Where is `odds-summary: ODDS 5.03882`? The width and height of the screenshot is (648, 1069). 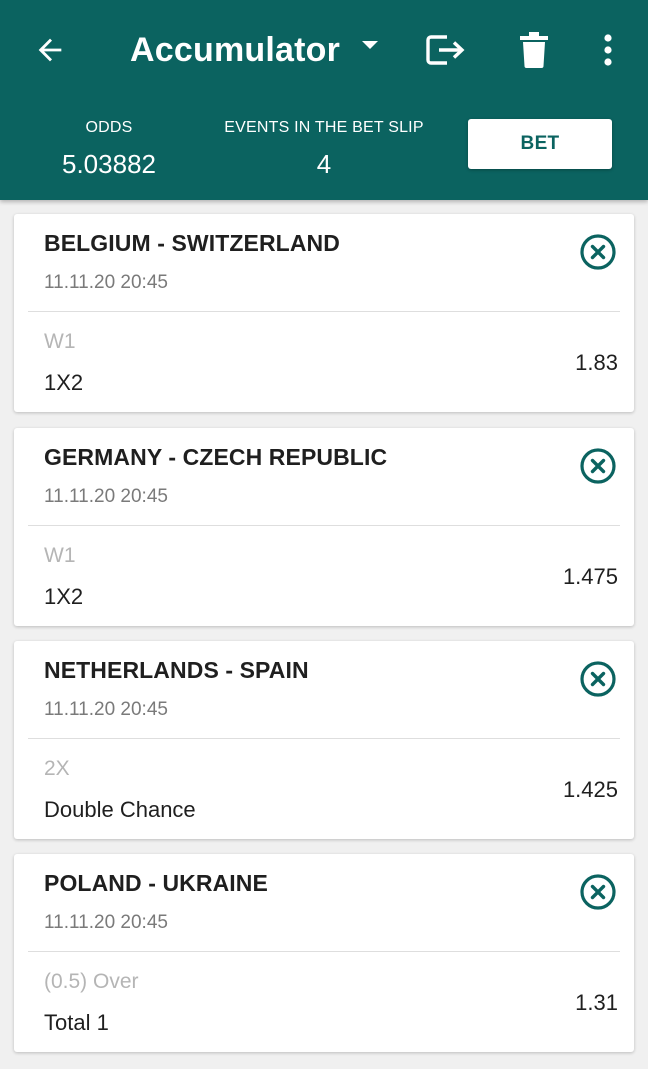 odds-summary: ODDS 5.03882 is located at coordinates (109, 149).